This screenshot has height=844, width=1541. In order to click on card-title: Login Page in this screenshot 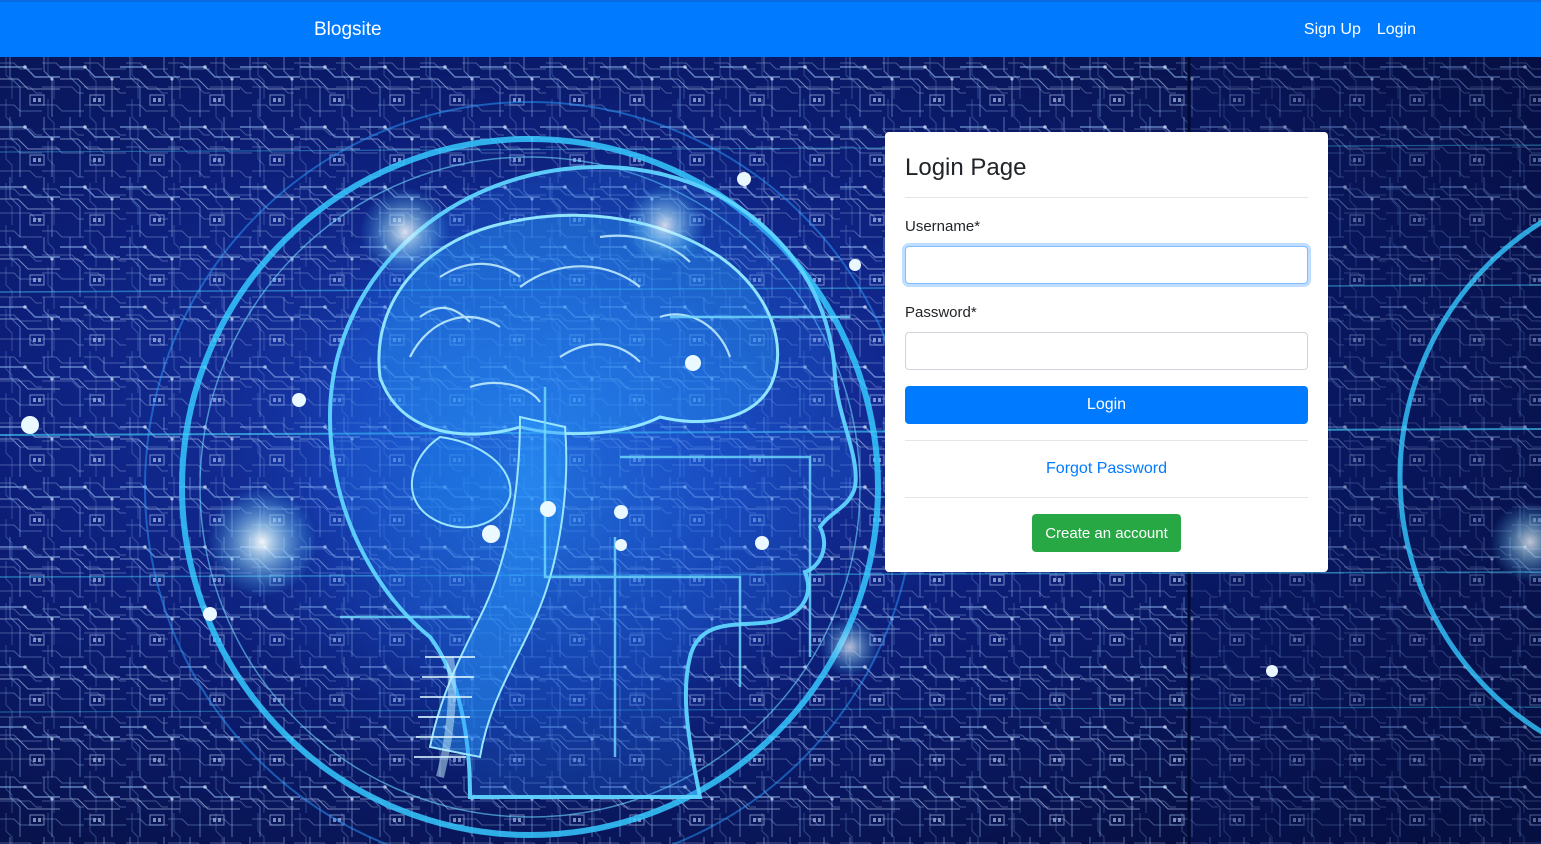, I will do `click(966, 167)`.